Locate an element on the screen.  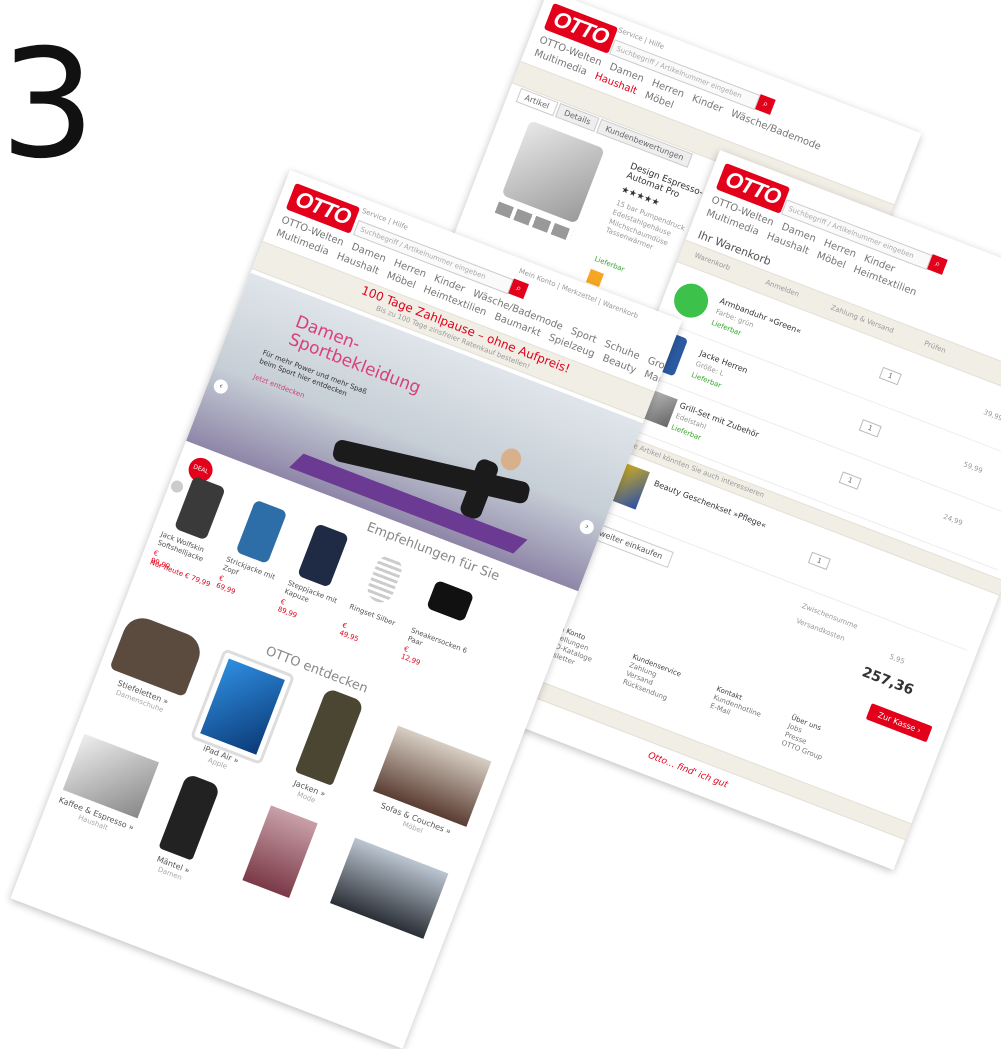
carousel-dot-icon is located at coordinates (177, 486).